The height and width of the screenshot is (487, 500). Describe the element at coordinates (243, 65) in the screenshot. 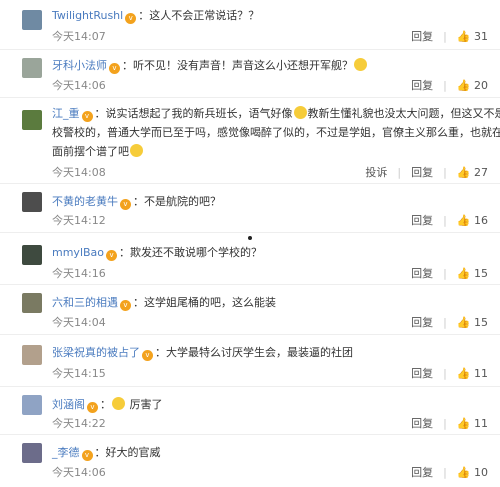

I see `comment-text: 听不见！没有声音！声音这么小还想开军舰？` at that location.